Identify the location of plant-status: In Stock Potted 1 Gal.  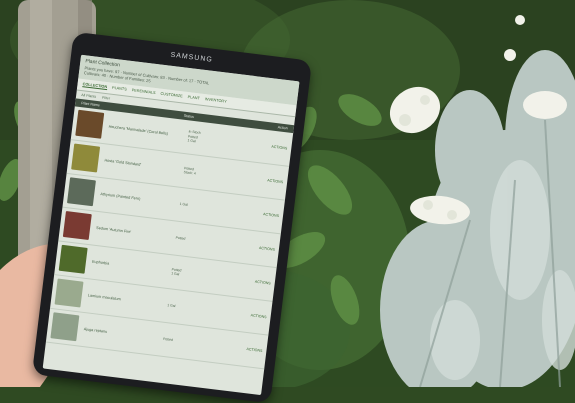
(194, 136).